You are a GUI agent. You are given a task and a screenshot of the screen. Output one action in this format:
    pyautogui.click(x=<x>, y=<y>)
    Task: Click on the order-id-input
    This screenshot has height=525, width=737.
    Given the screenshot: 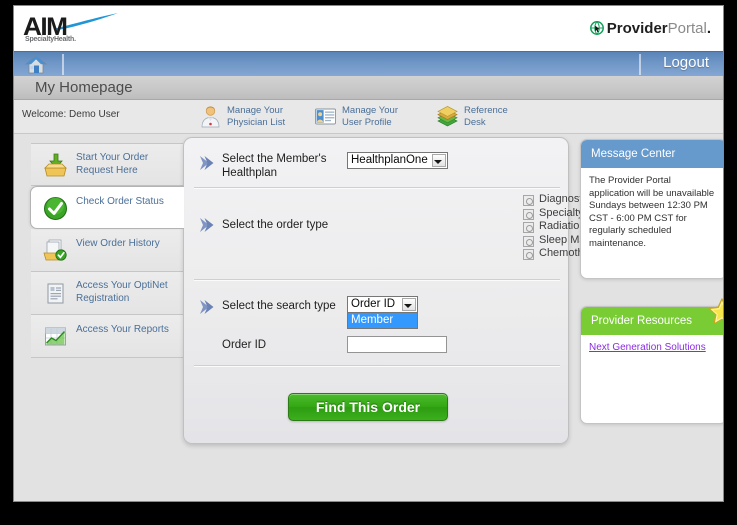 What is the action you would take?
    pyautogui.click(x=397, y=344)
    